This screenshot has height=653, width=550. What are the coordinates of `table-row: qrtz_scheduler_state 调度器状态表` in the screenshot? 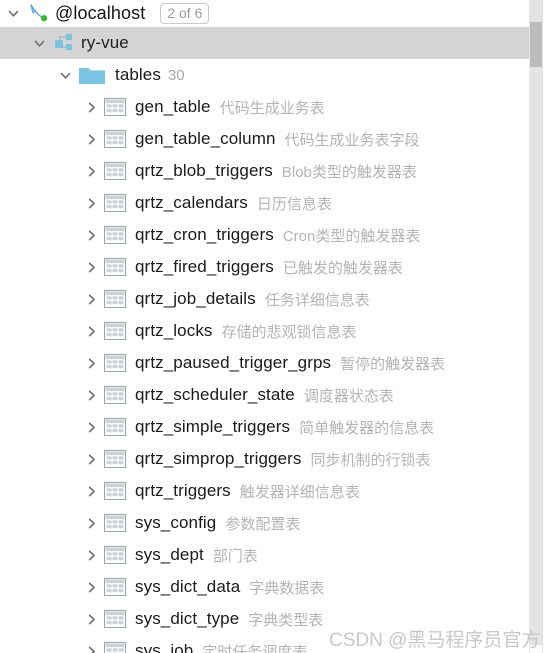 It's located at (265, 395).